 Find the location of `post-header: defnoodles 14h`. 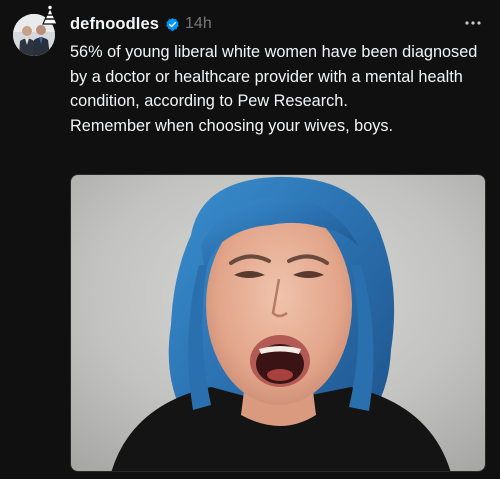

post-header: defnoodles 14h is located at coordinates (141, 24).